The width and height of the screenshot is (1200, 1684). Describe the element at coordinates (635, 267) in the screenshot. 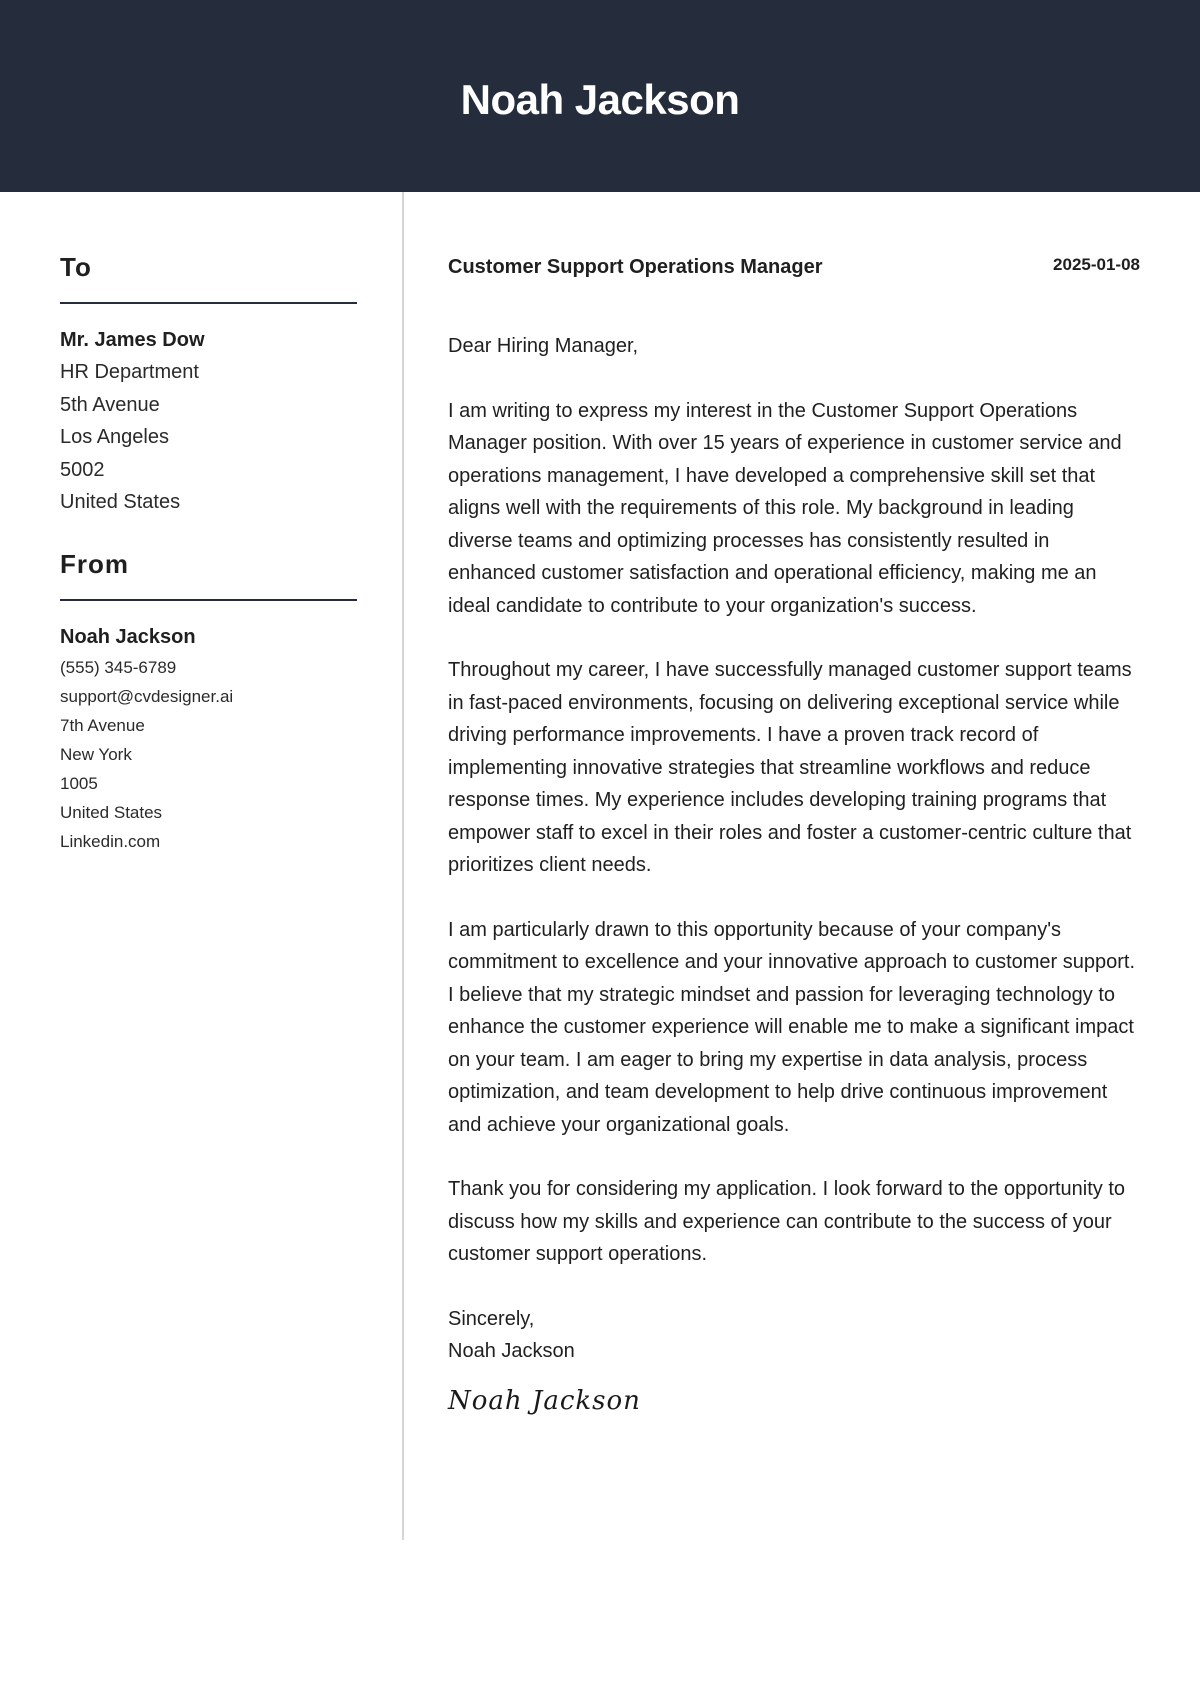

I see `job-title: Customer Support Operations Manager` at that location.